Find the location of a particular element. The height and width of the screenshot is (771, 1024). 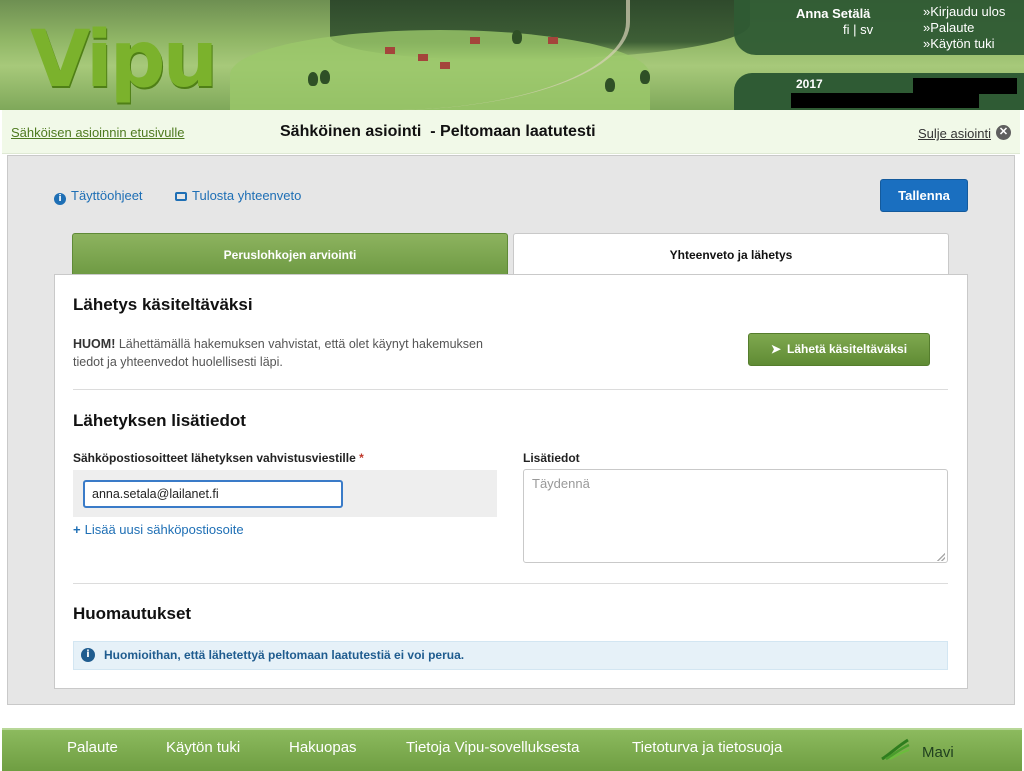

save-button: Tallenna is located at coordinates (924, 195).